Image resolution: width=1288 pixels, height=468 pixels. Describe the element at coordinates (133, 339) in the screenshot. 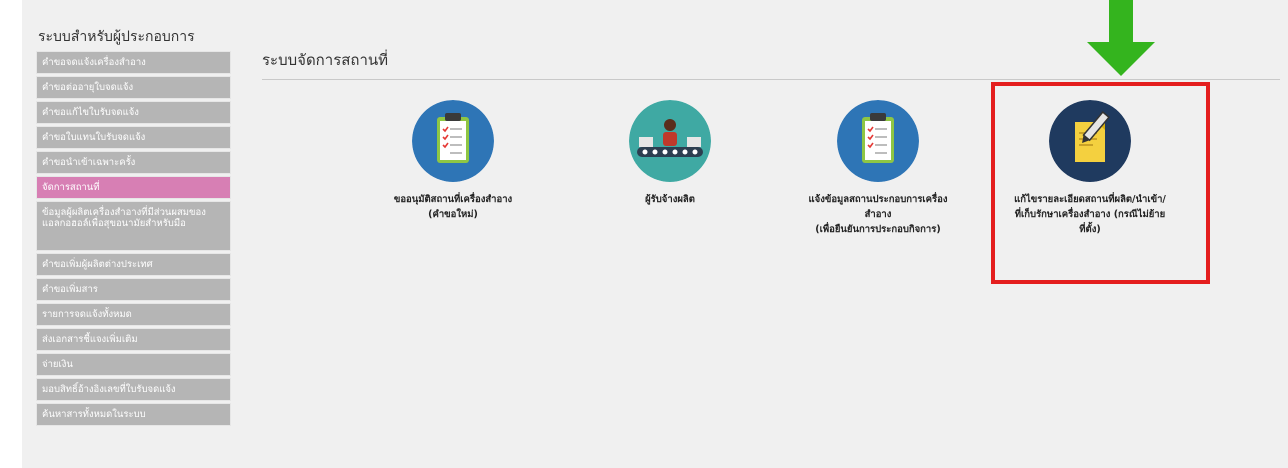

I see `sidebar-item-submit-documents: ส่งเอกสารชี้แจงเพิ่มเติม` at that location.